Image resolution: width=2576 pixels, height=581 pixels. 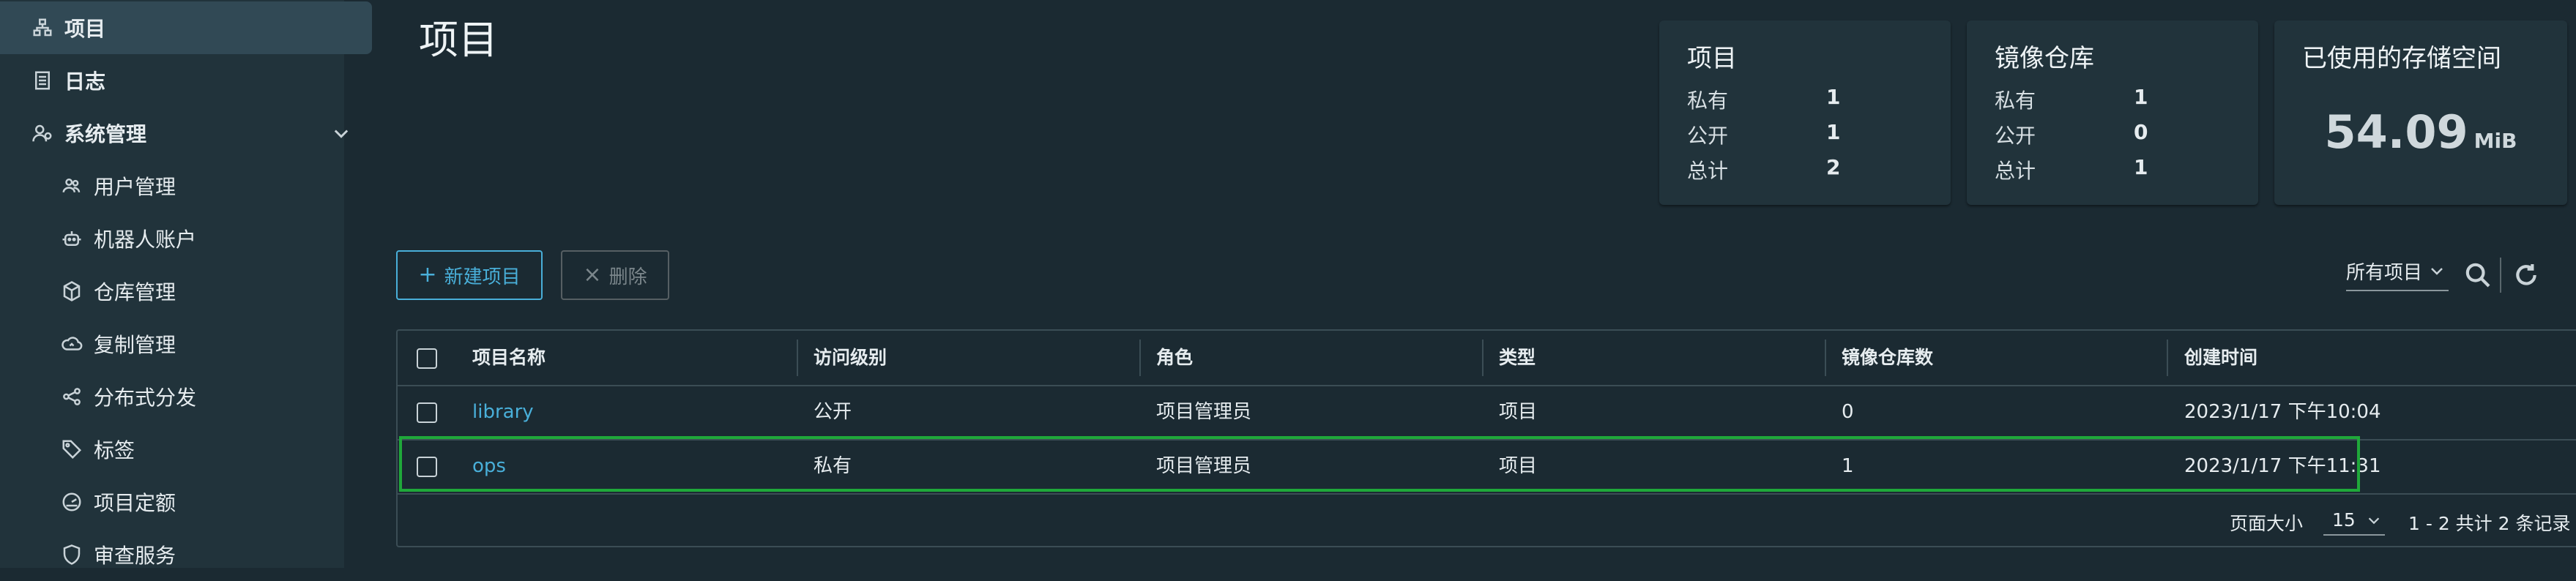 I want to click on page-size-label: 页面大小, so click(x=2267, y=524).